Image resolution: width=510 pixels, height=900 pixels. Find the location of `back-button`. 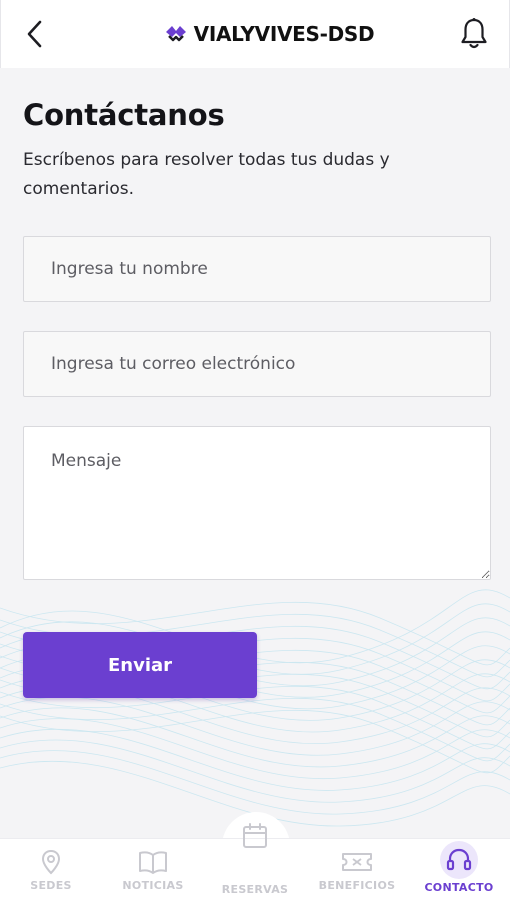

back-button is located at coordinates (39, 34).